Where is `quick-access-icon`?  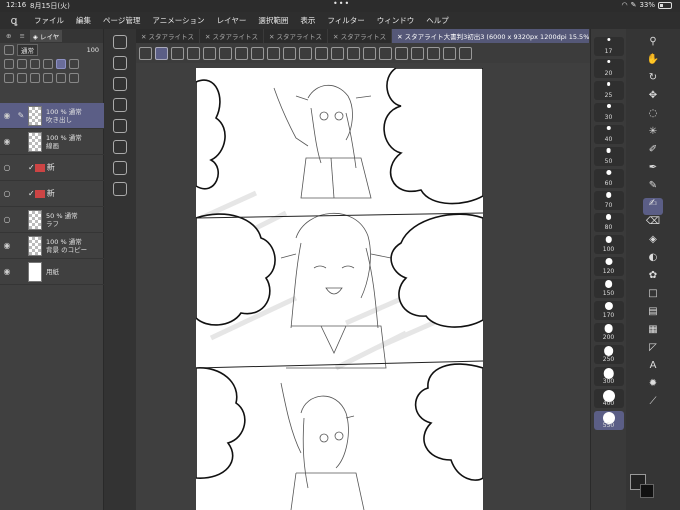 quick-access-icon is located at coordinates (120, 42).